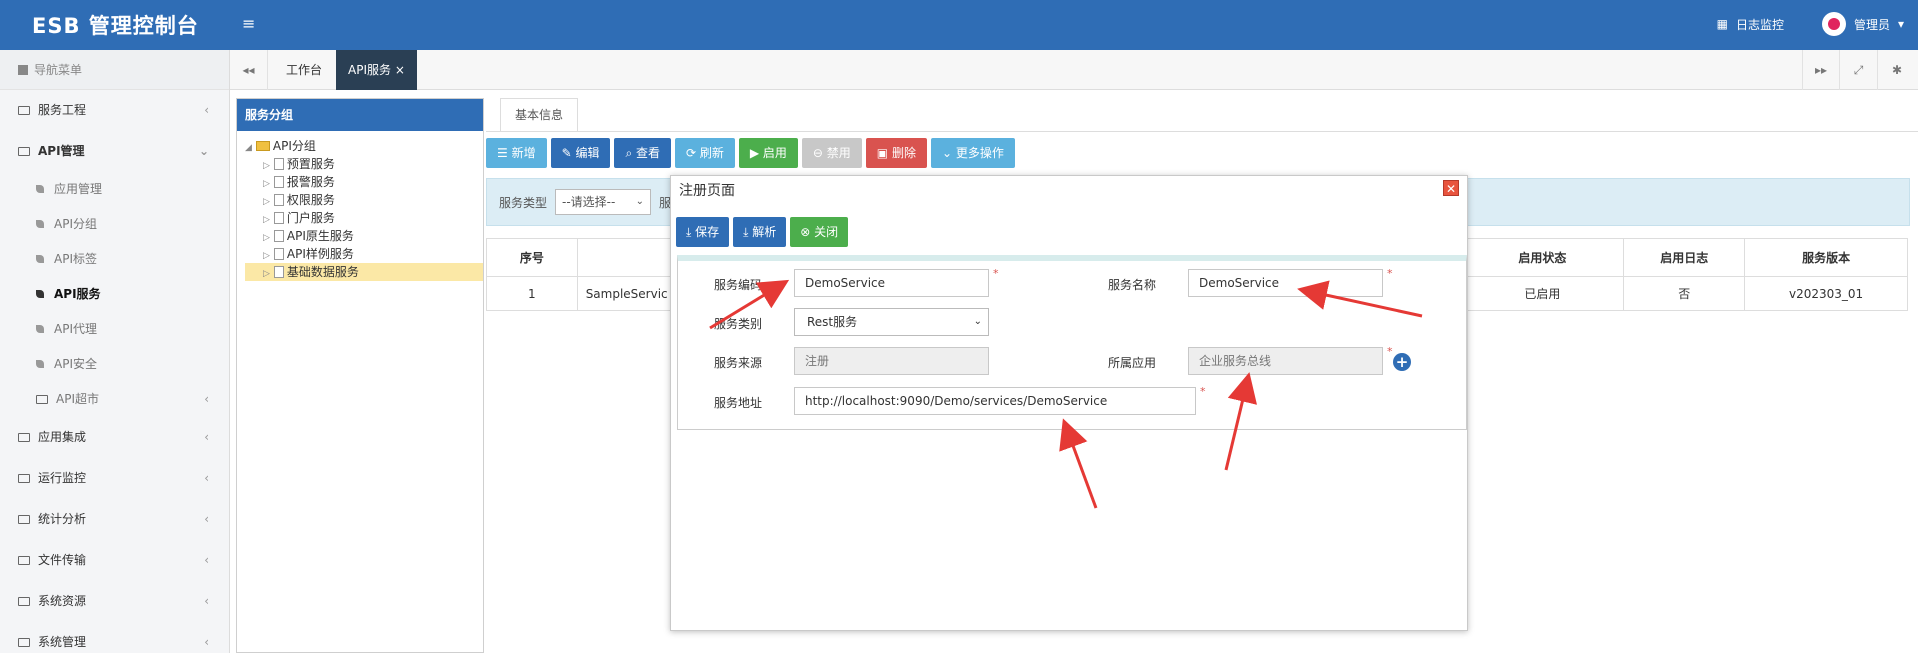  Describe the element at coordinates (114, 399) in the screenshot. I see `sidebar-sub-api-market: API超市 ‹` at that location.